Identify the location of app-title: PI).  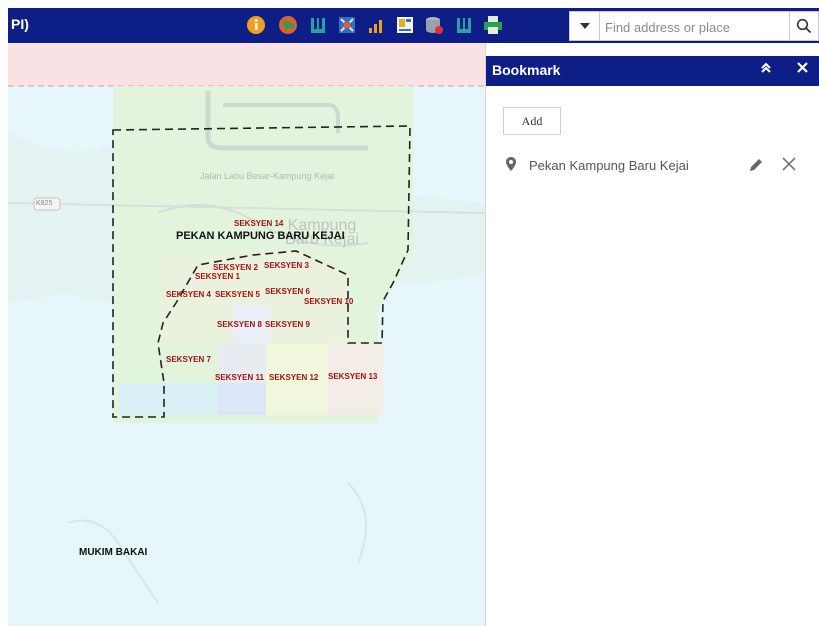
(20, 24).